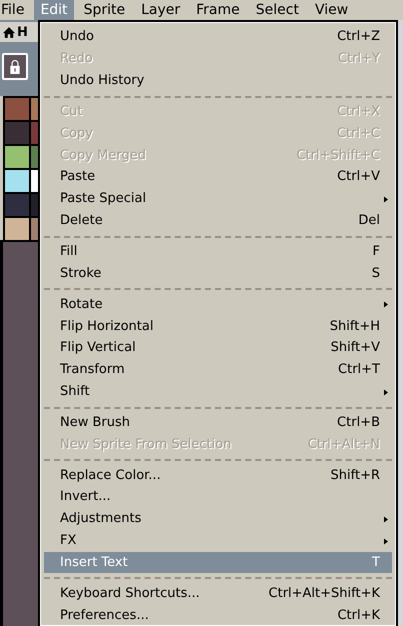 The image size is (403, 626). I want to click on menu-item: Undo Ctrl+Z, so click(218, 37).